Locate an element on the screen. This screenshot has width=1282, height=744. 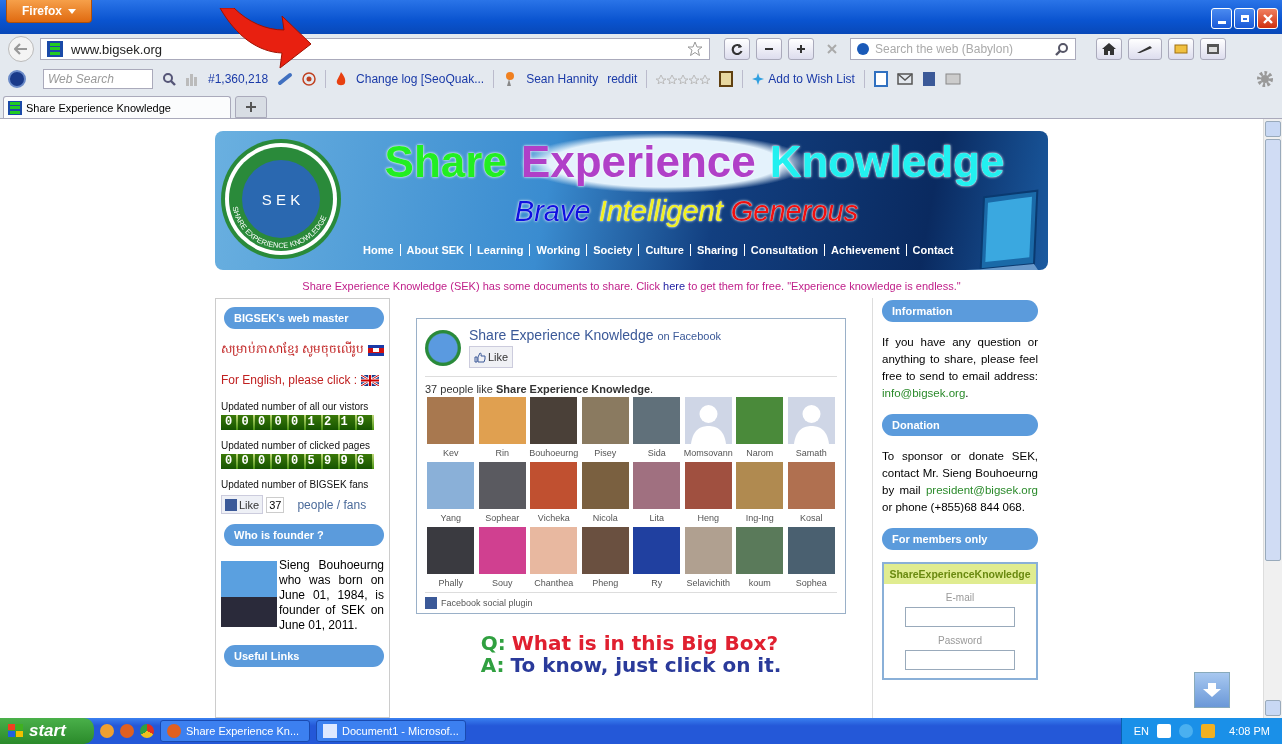
close-icon is located at coordinates (1267, 18).